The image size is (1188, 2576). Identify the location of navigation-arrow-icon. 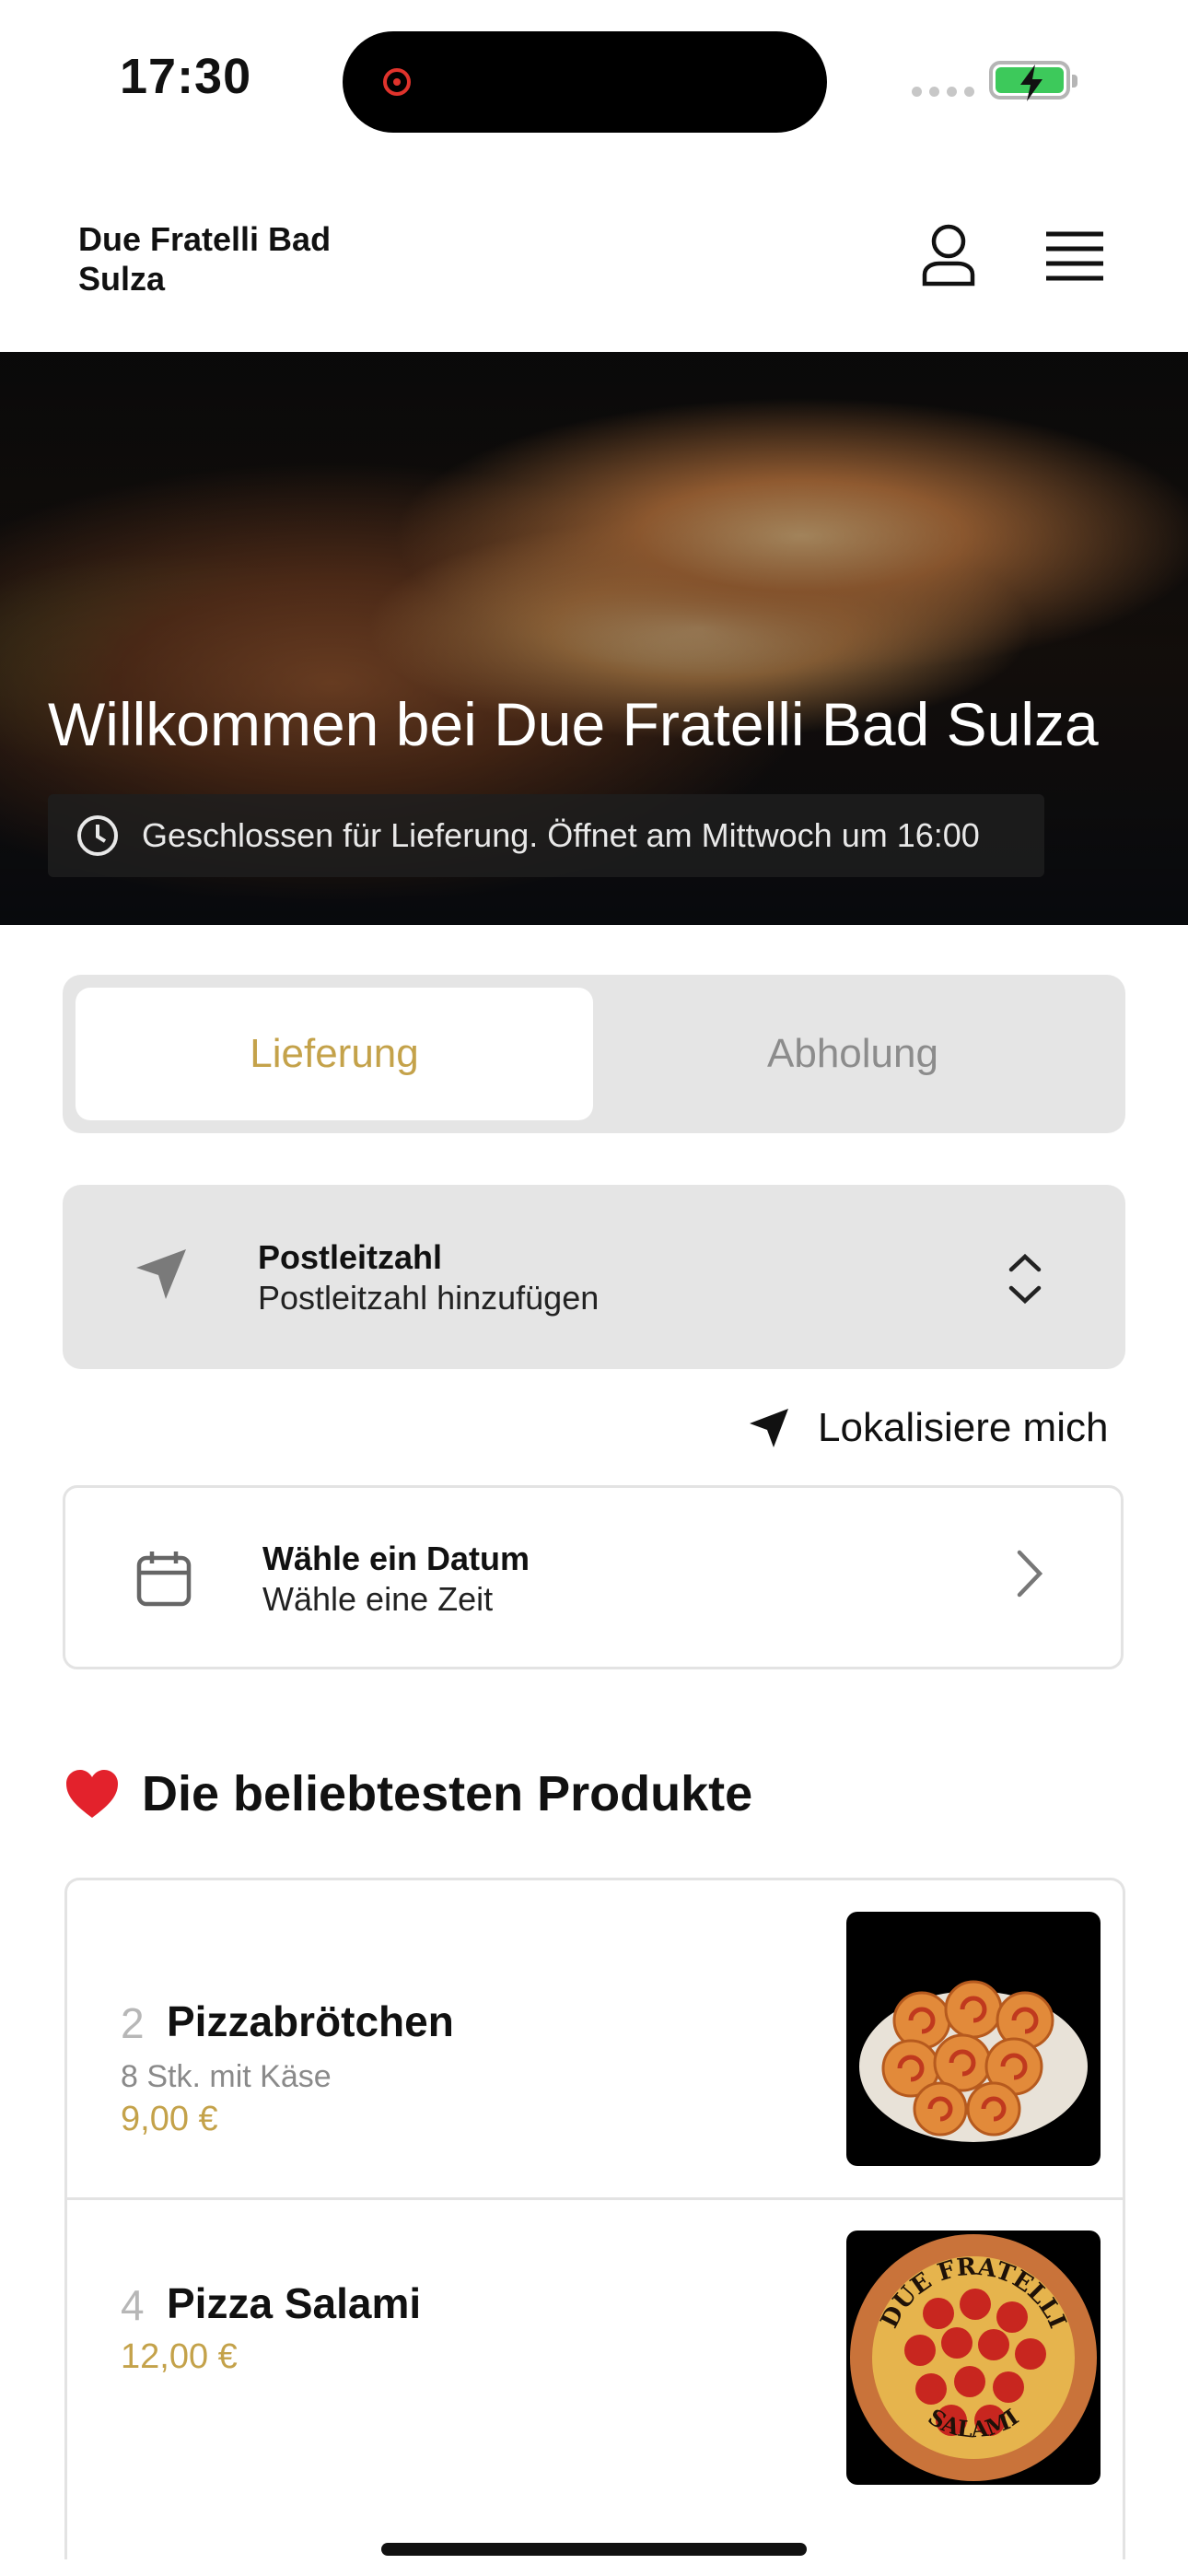
(161, 1274).